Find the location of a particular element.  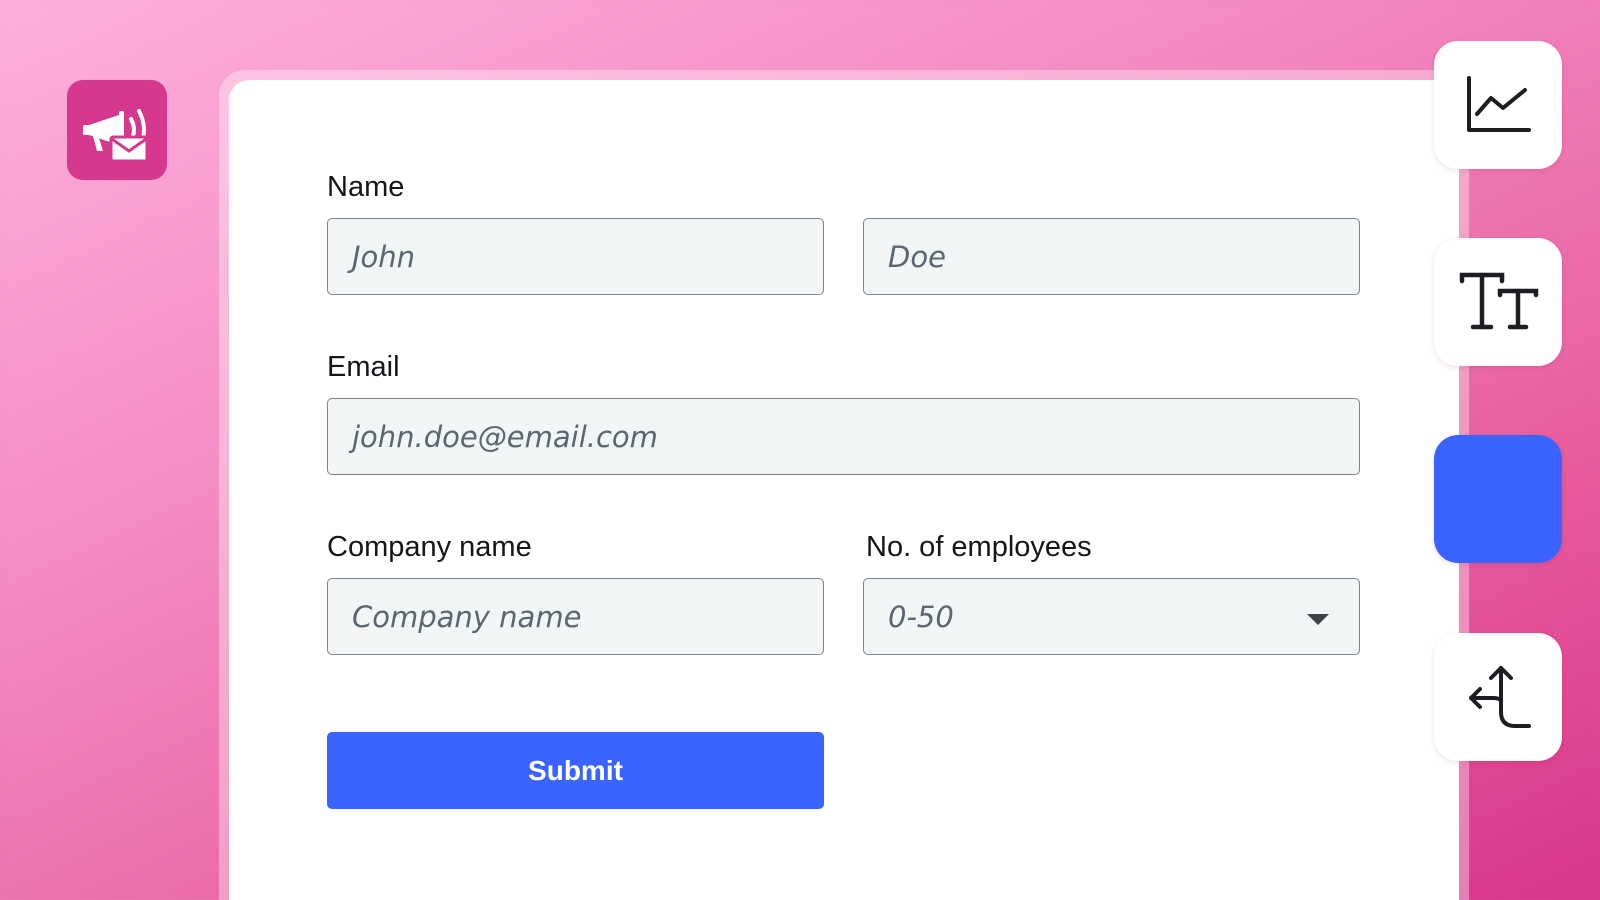

email-placeholder: john.doe@email.com is located at coordinates (505, 436).